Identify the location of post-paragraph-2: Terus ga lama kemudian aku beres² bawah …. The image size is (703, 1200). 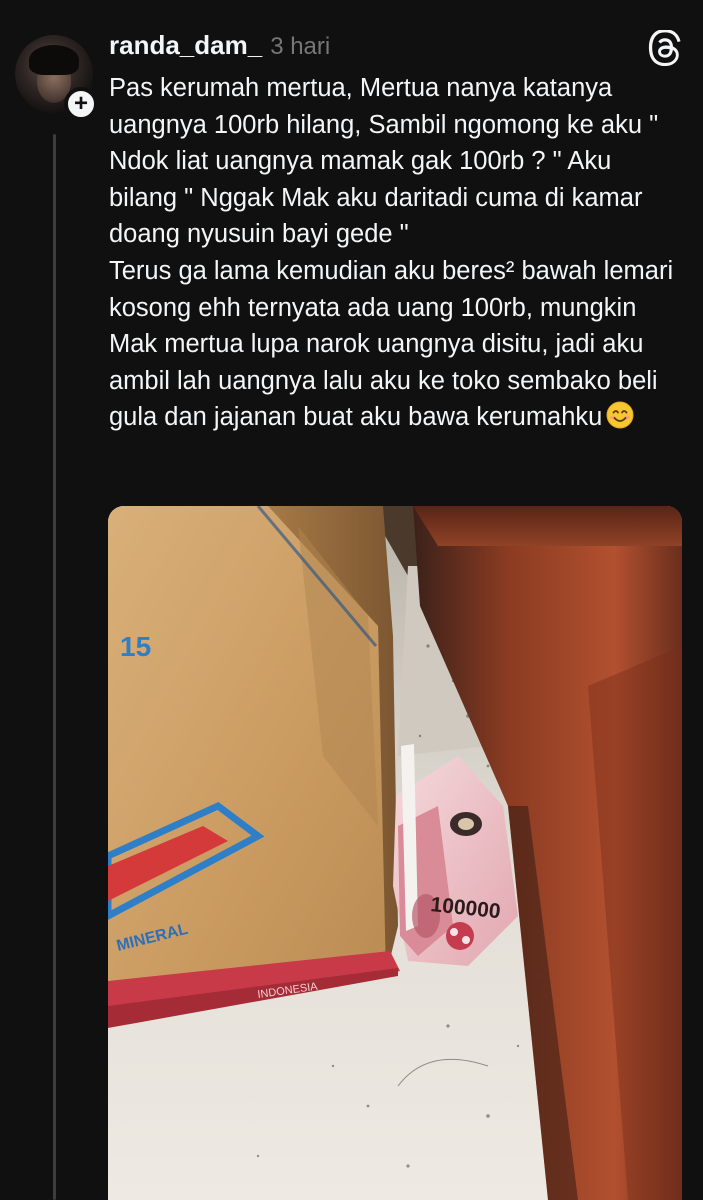
(396, 344).